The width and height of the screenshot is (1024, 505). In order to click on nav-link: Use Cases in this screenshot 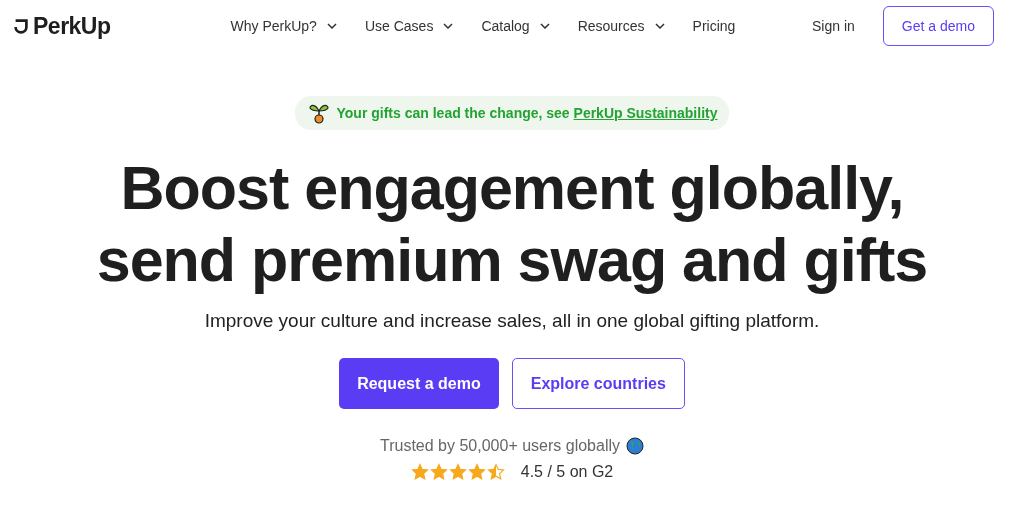, I will do `click(409, 26)`.